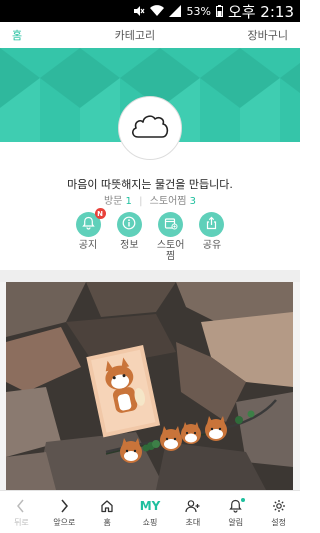 The height and width of the screenshot is (533, 320). I want to click on back-button: 뒤로, so click(21, 512).